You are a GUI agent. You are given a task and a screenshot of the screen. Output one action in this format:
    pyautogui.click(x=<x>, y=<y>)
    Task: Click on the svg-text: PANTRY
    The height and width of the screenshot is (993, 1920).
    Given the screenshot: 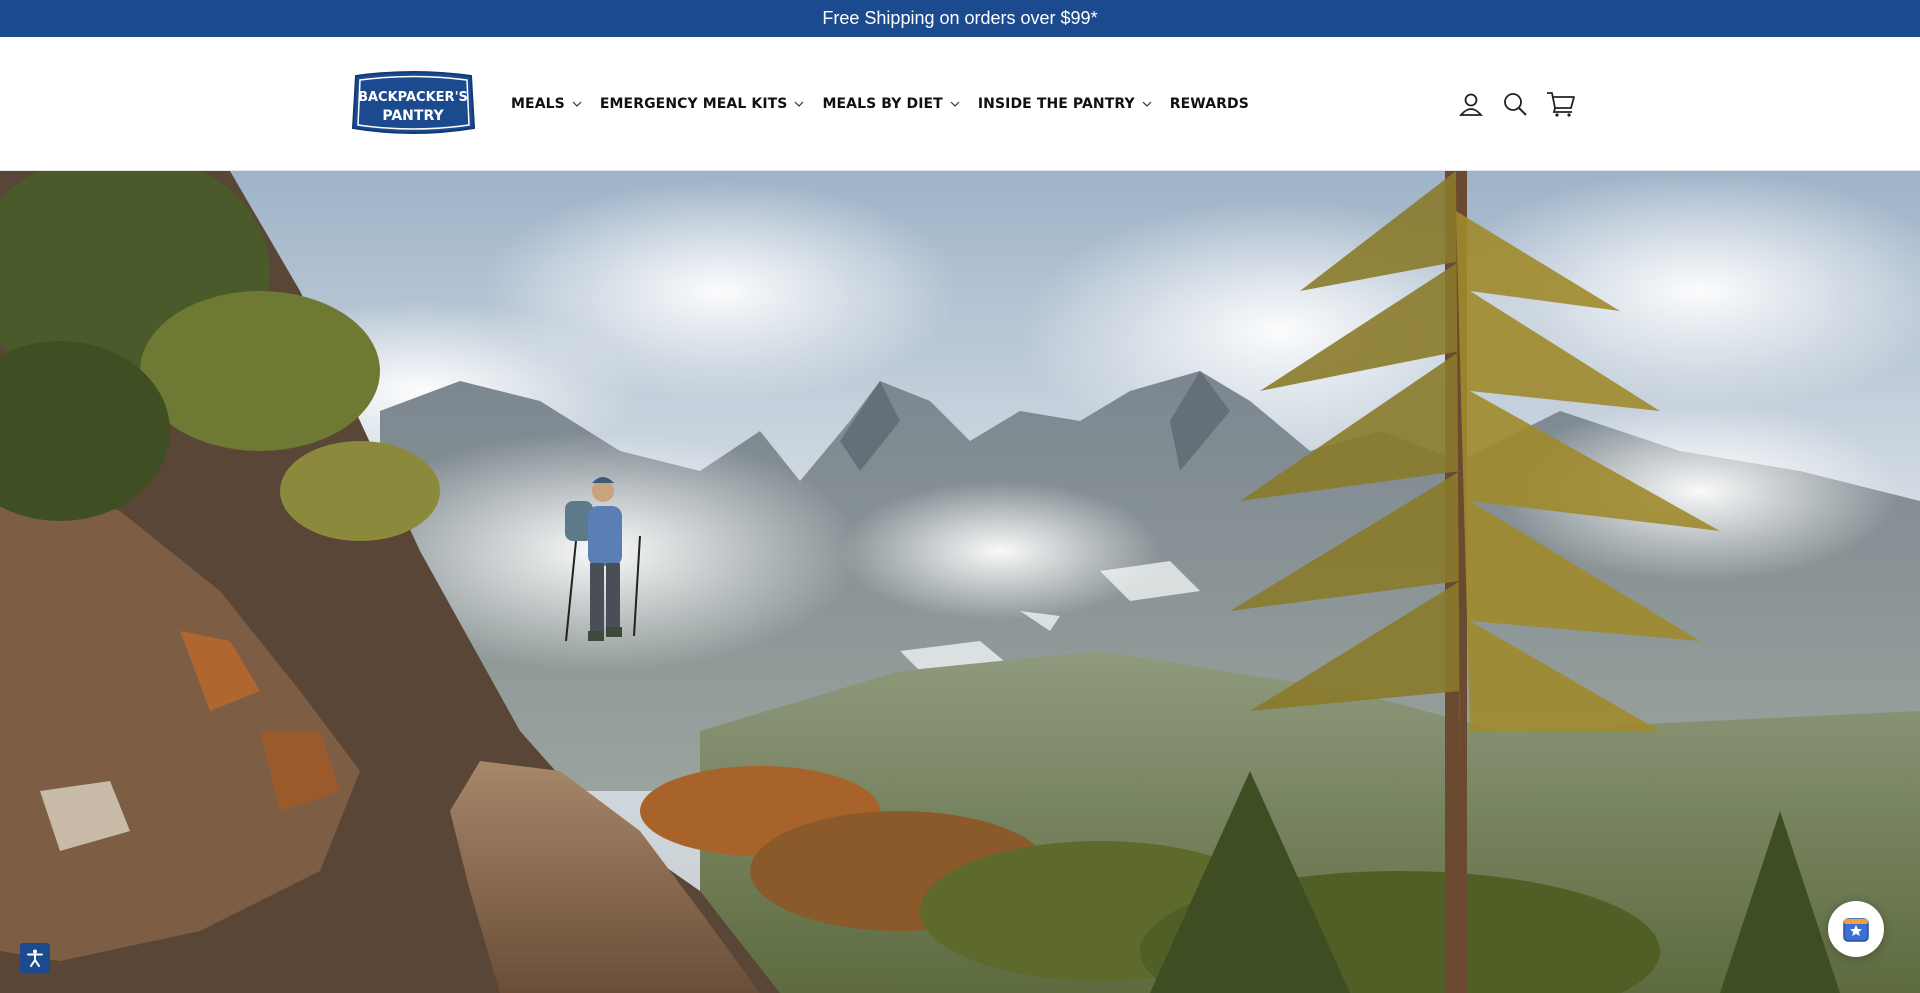 What is the action you would take?
    pyautogui.click(x=413, y=116)
    